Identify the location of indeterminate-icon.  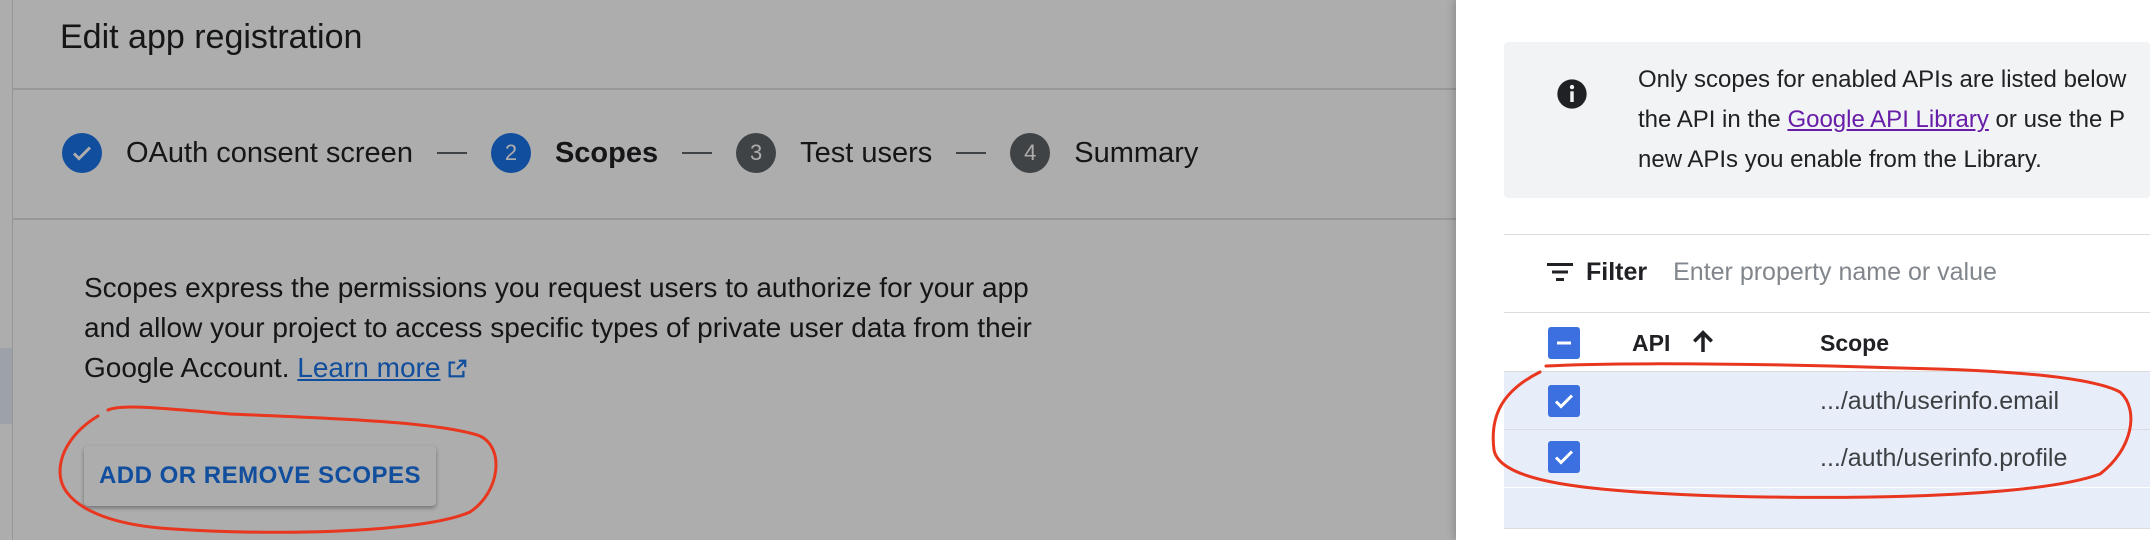
(1564, 343).